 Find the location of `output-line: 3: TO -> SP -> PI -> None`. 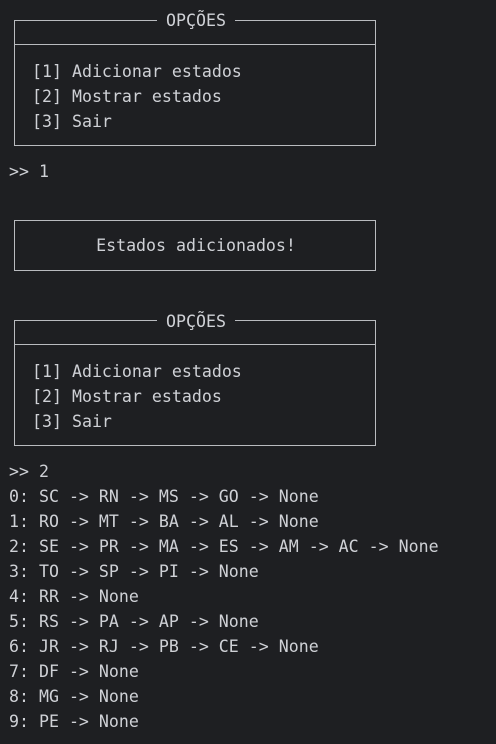

output-line: 3: TO -> SP -> PI -> None is located at coordinates (134, 571).